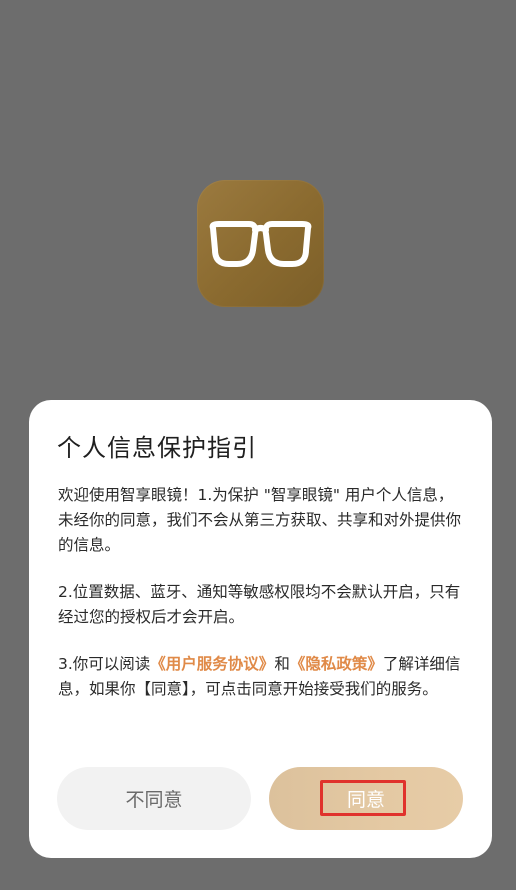 This screenshot has height=890, width=516. What do you see at coordinates (157, 448) in the screenshot?
I see `dialog-title: 个人信息保护指引` at bounding box center [157, 448].